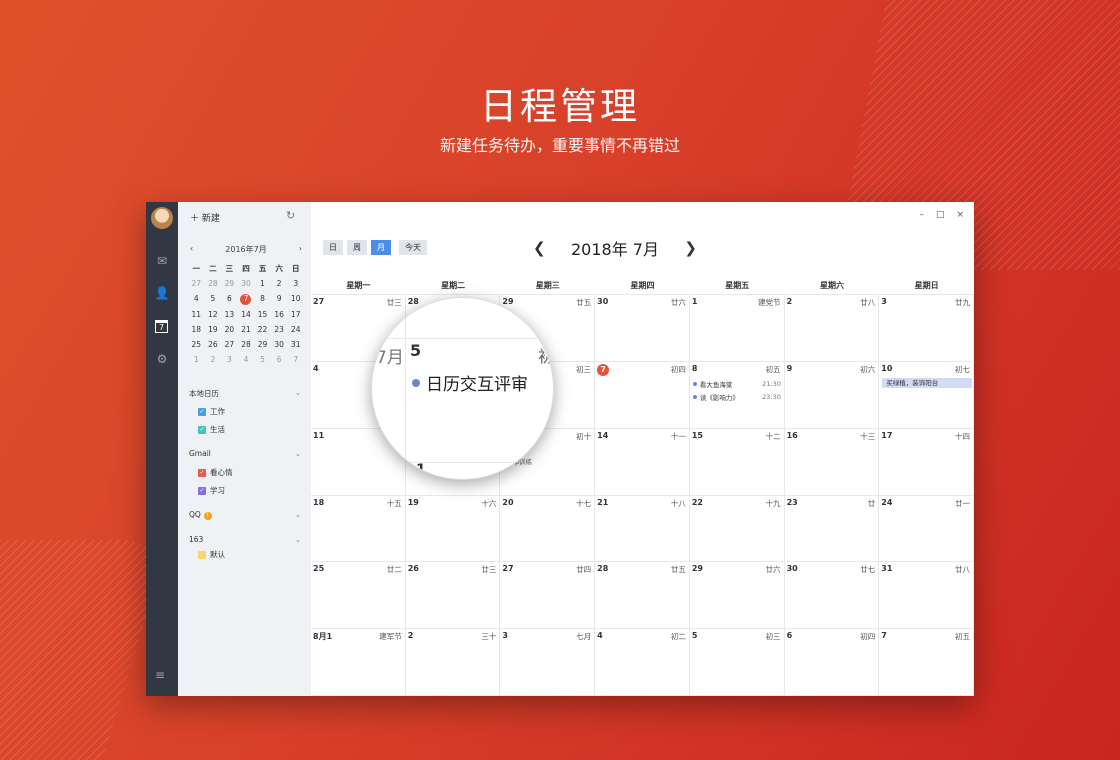 The image size is (1120, 760). Describe the element at coordinates (832, 328) in the screenshot. I see `day-cell: 2 廿八` at that location.